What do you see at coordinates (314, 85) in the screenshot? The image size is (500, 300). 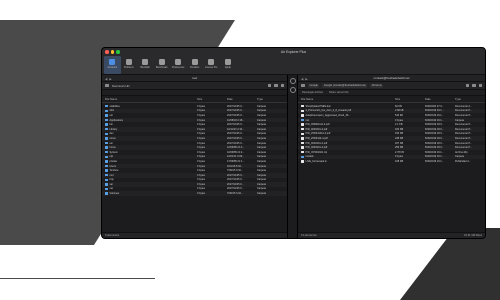 I see `breadcrumb-item: Google` at bounding box center [314, 85].